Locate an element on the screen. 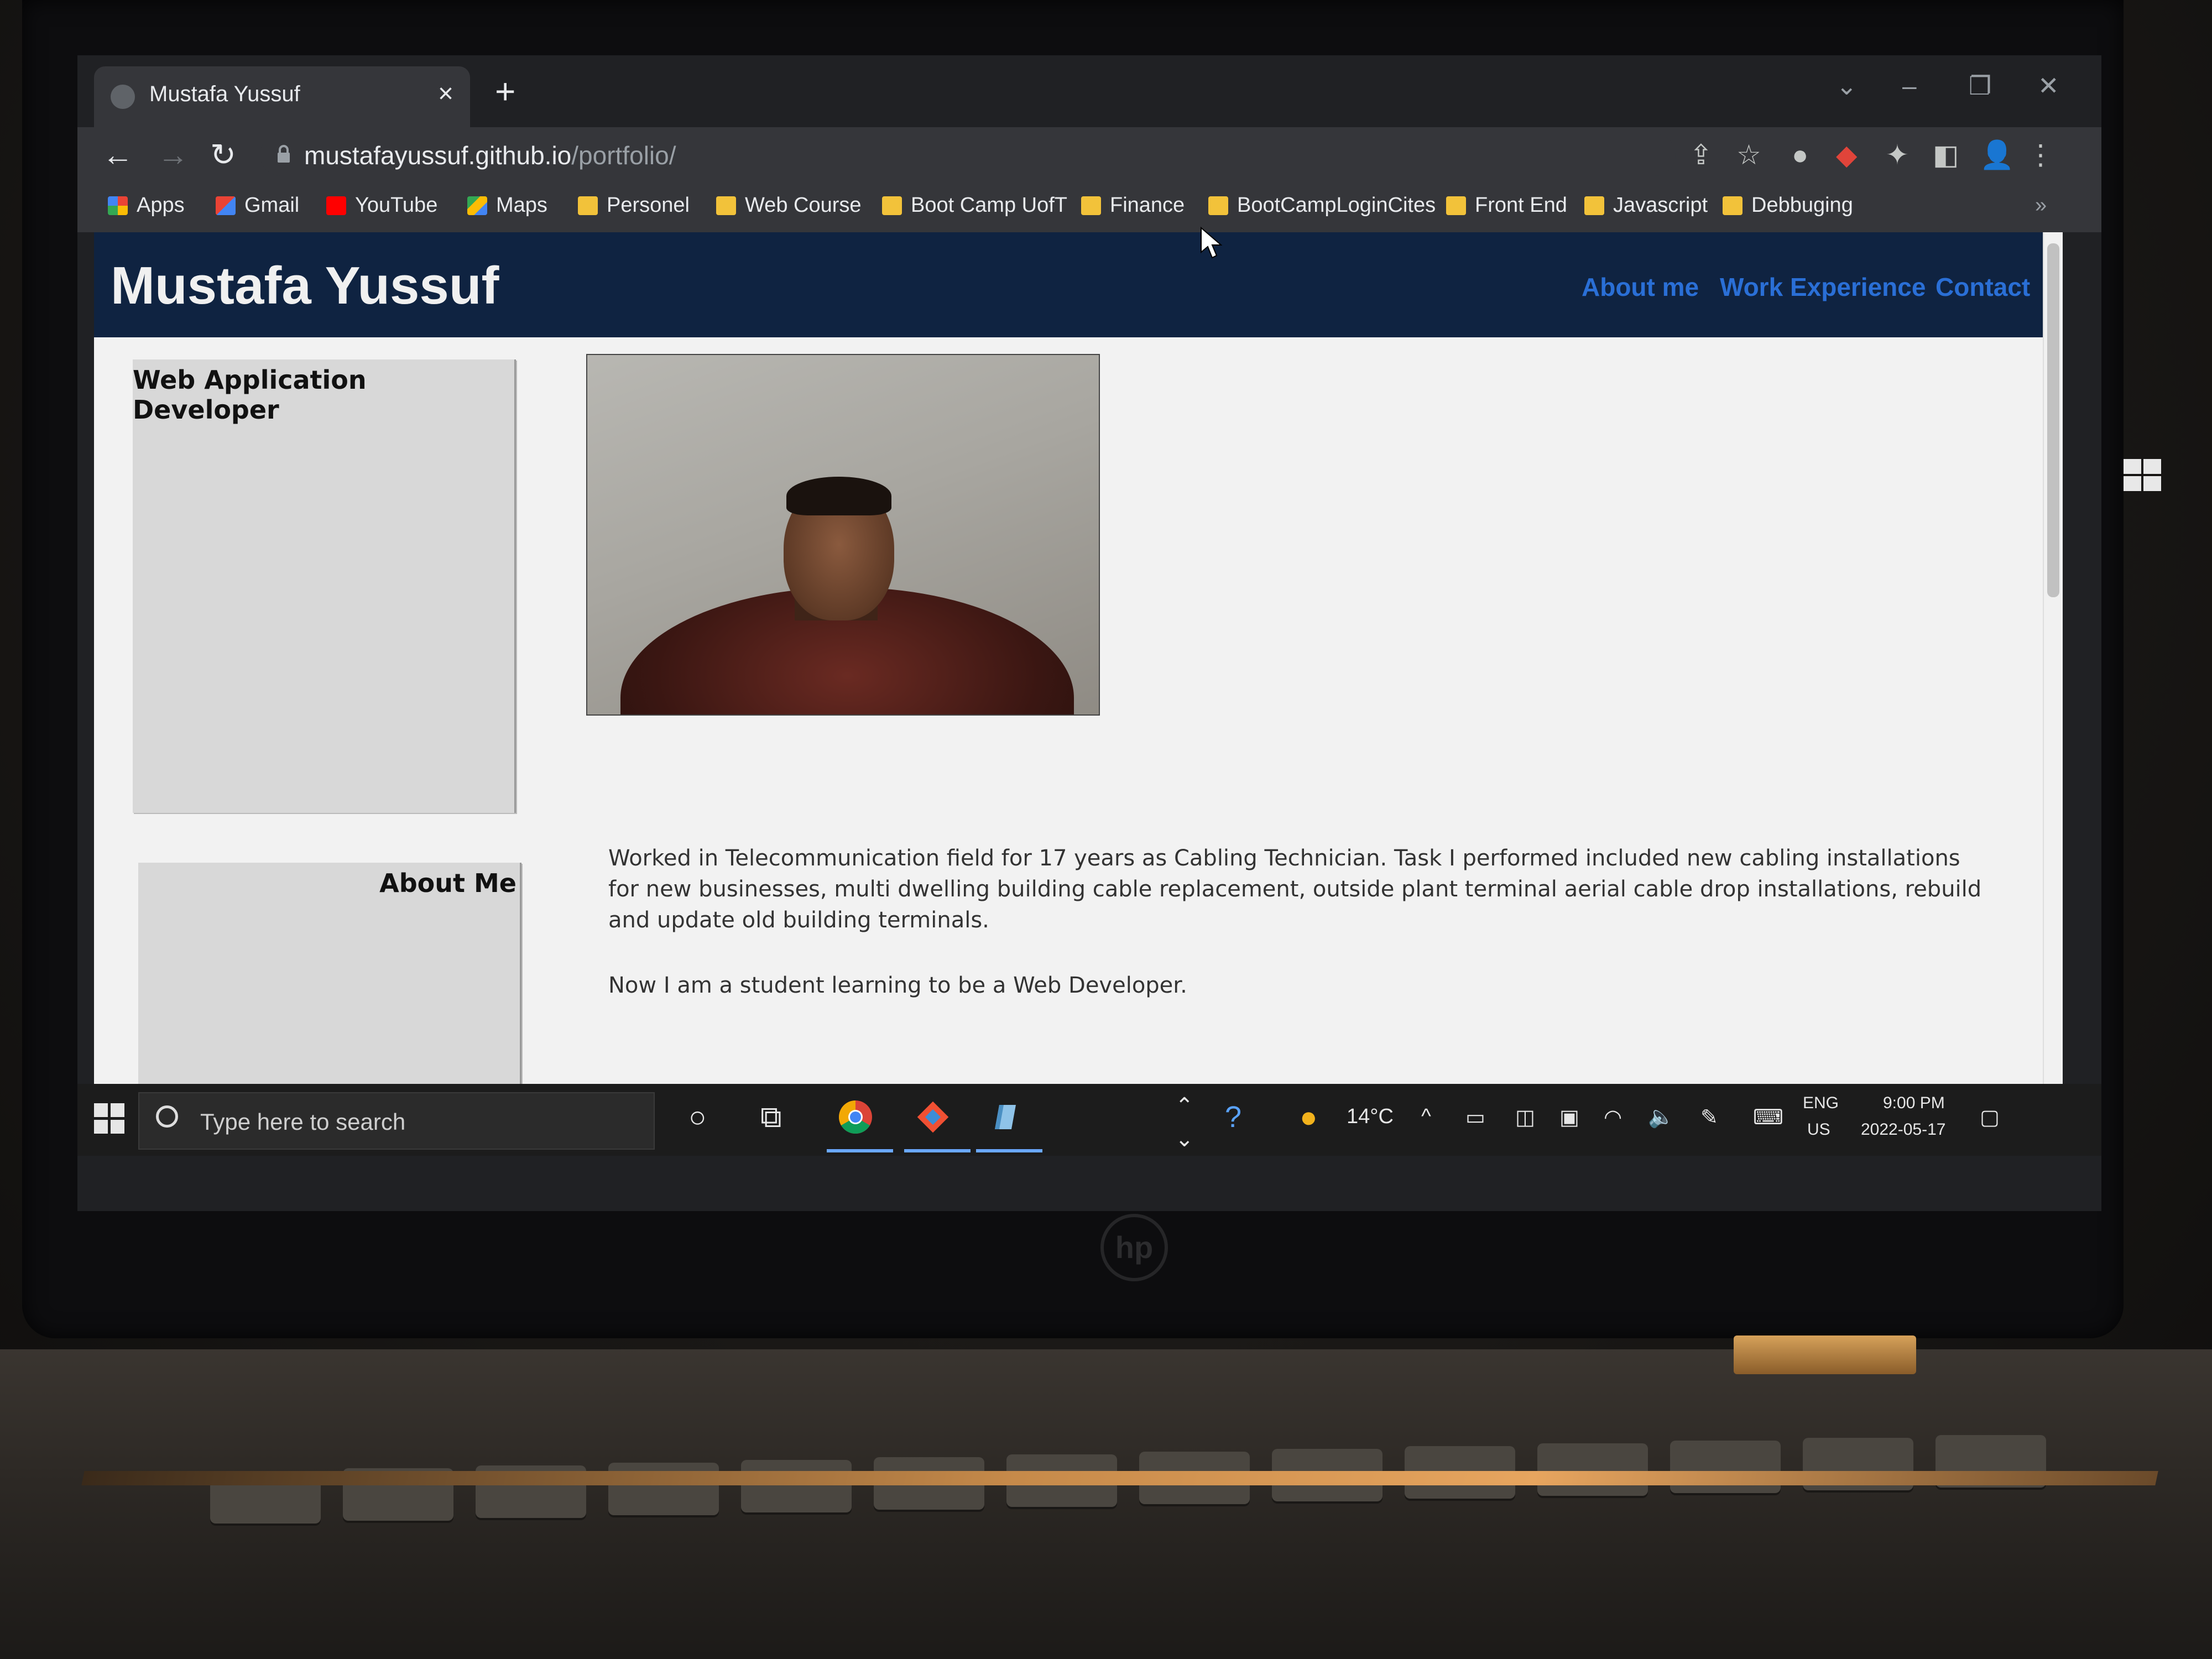 The image size is (2212, 1659). apps-grid-icon is located at coordinates (118, 206).